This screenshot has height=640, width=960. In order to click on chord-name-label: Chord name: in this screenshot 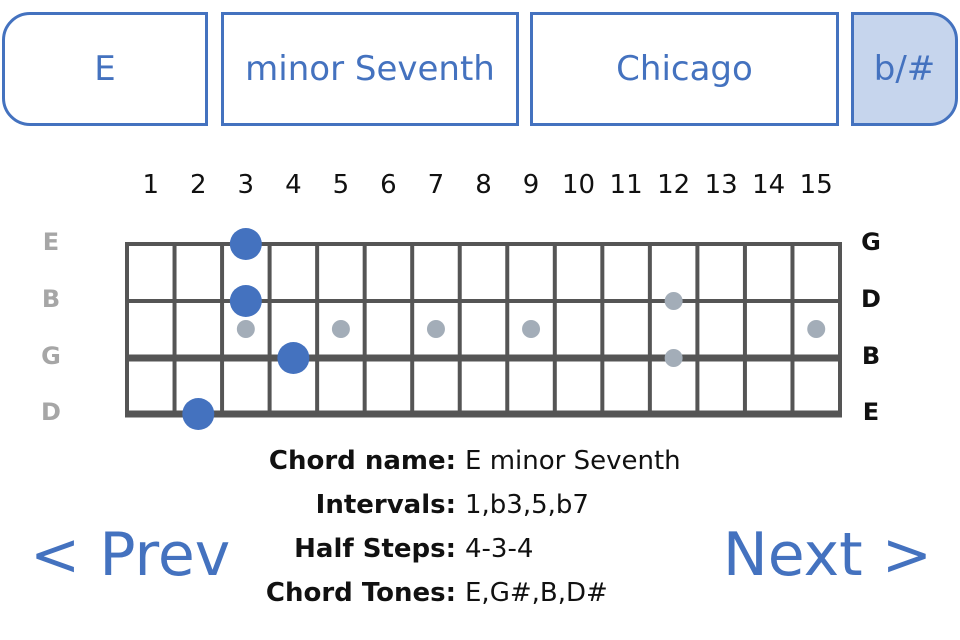, I will do `click(362, 461)`.